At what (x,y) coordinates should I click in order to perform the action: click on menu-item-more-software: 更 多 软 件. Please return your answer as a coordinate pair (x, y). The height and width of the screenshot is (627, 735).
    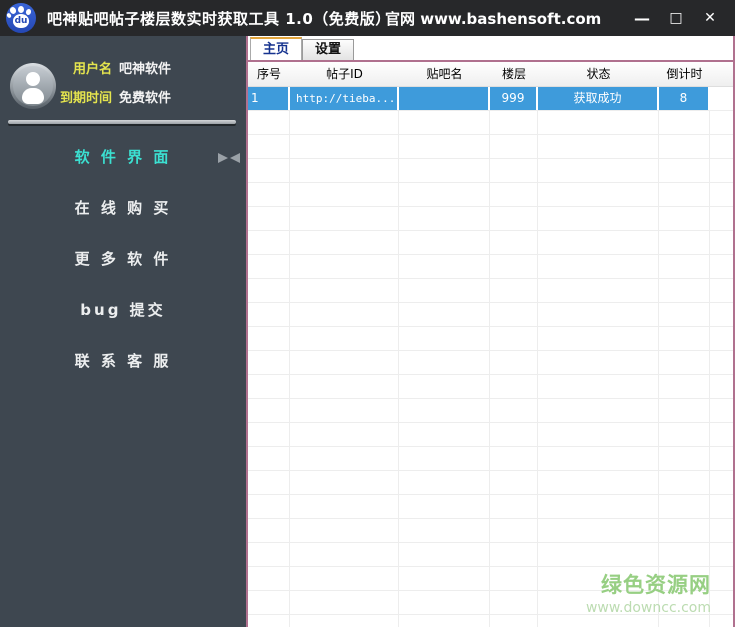
    Looking at the image, I should click on (123, 259).